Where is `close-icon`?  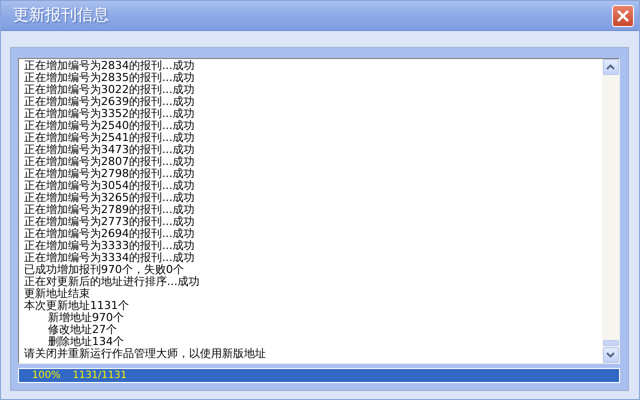 close-icon is located at coordinates (623, 15).